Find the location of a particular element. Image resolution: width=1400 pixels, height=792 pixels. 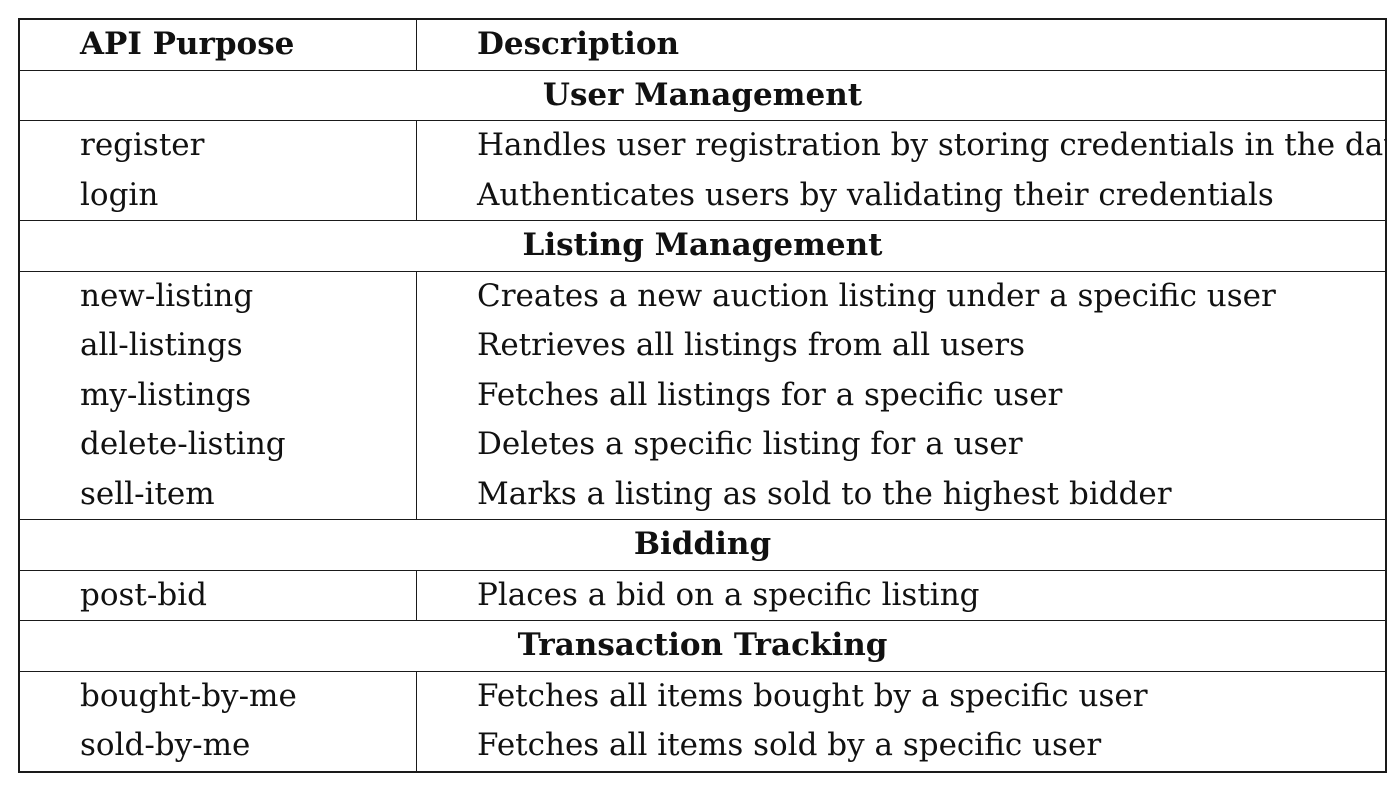

api-name-cell: login is located at coordinates (218, 195).